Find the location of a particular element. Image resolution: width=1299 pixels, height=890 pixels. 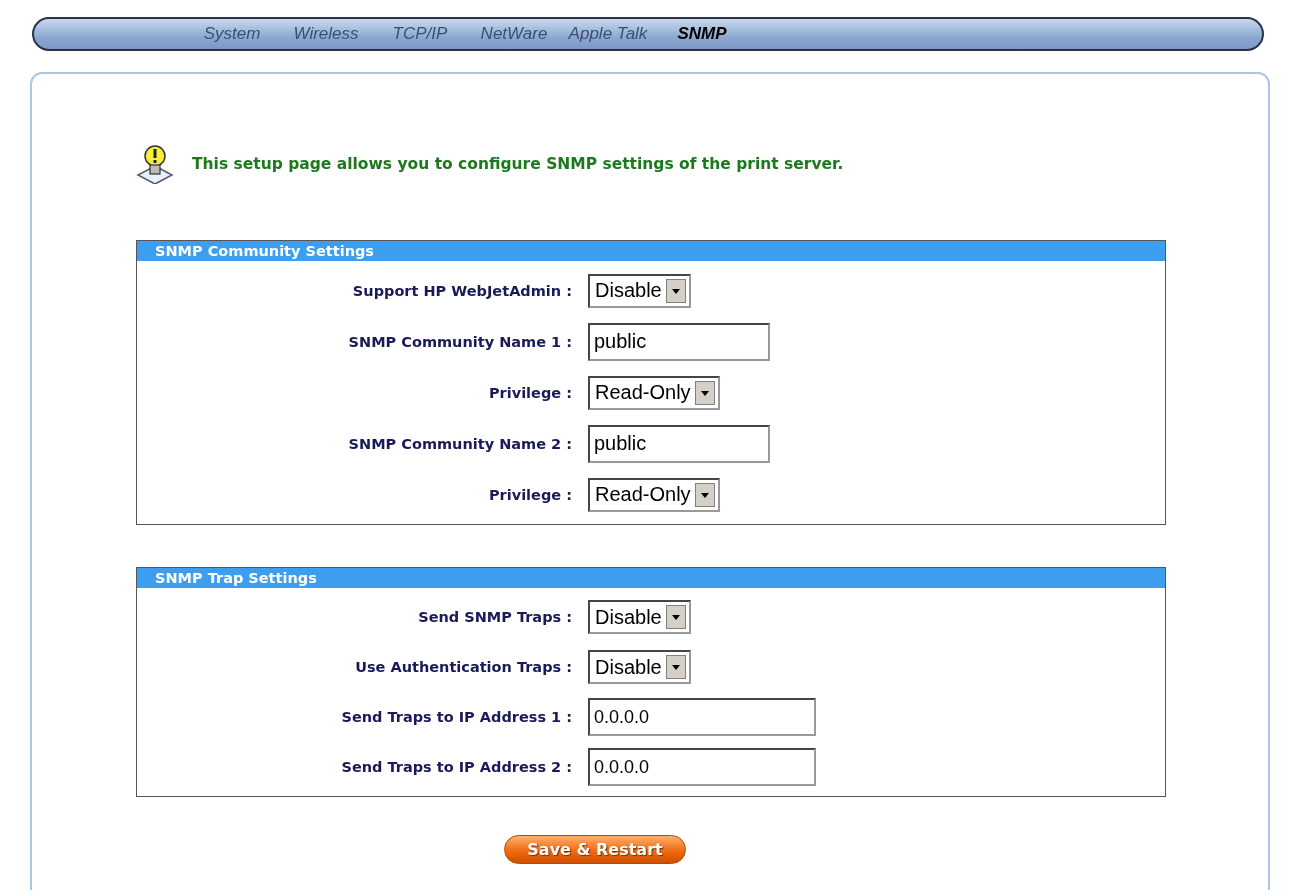

tab: Wireless is located at coordinates (326, 34).